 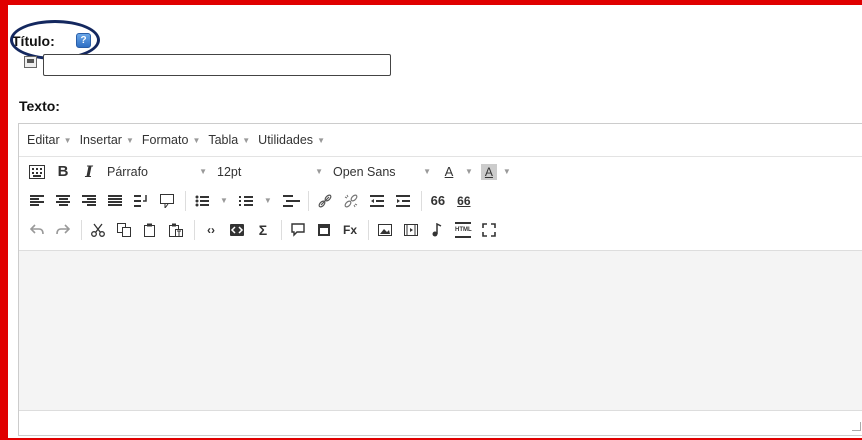 I want to click on link-icon, so click(x=325, y=200).